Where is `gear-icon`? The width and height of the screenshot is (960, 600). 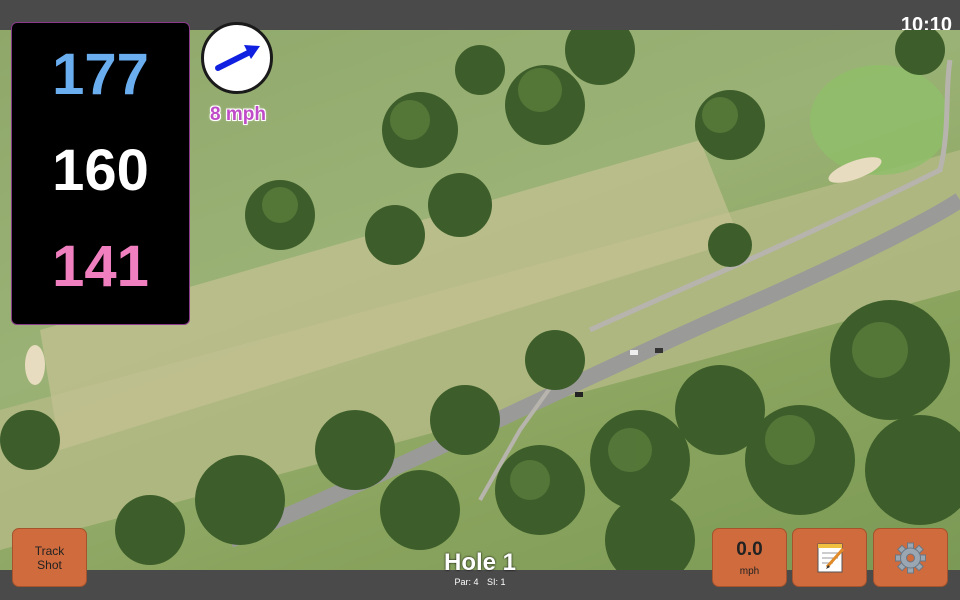
gear-icon is located at coordinates (910, 558).